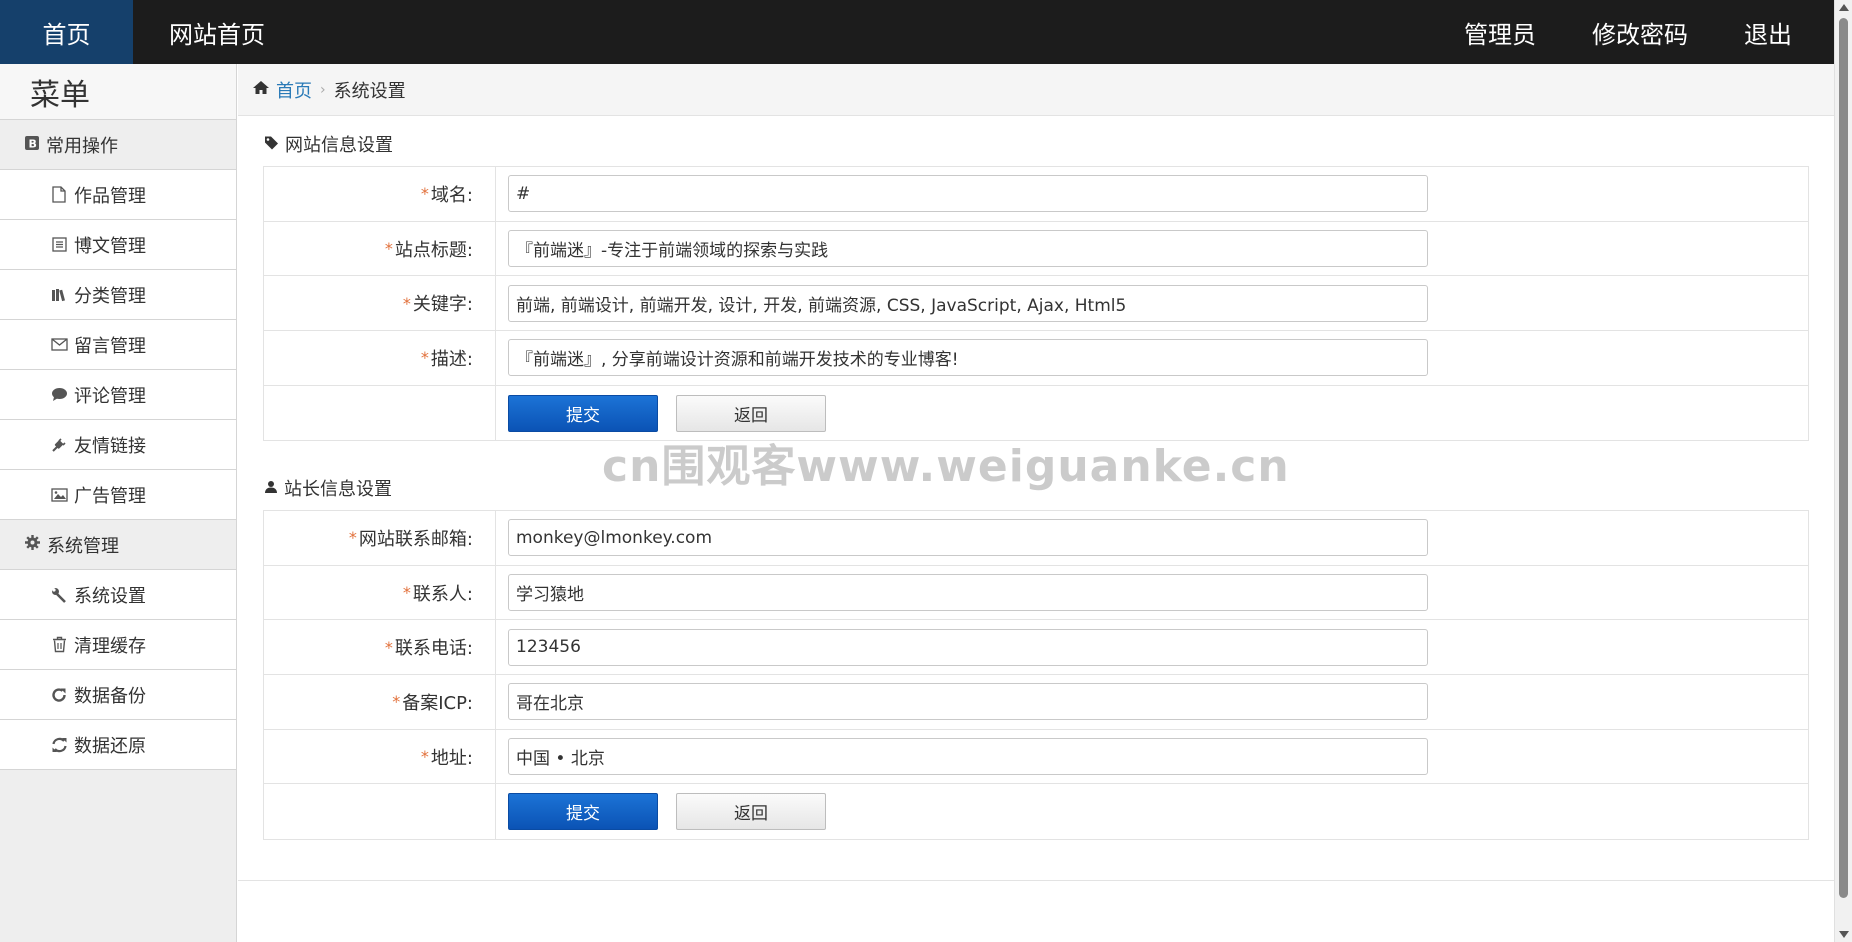 The height and width of the screenshot is (942, 1852). I want to click on breadcrumb-home-link: 首页, so click(294, 90).